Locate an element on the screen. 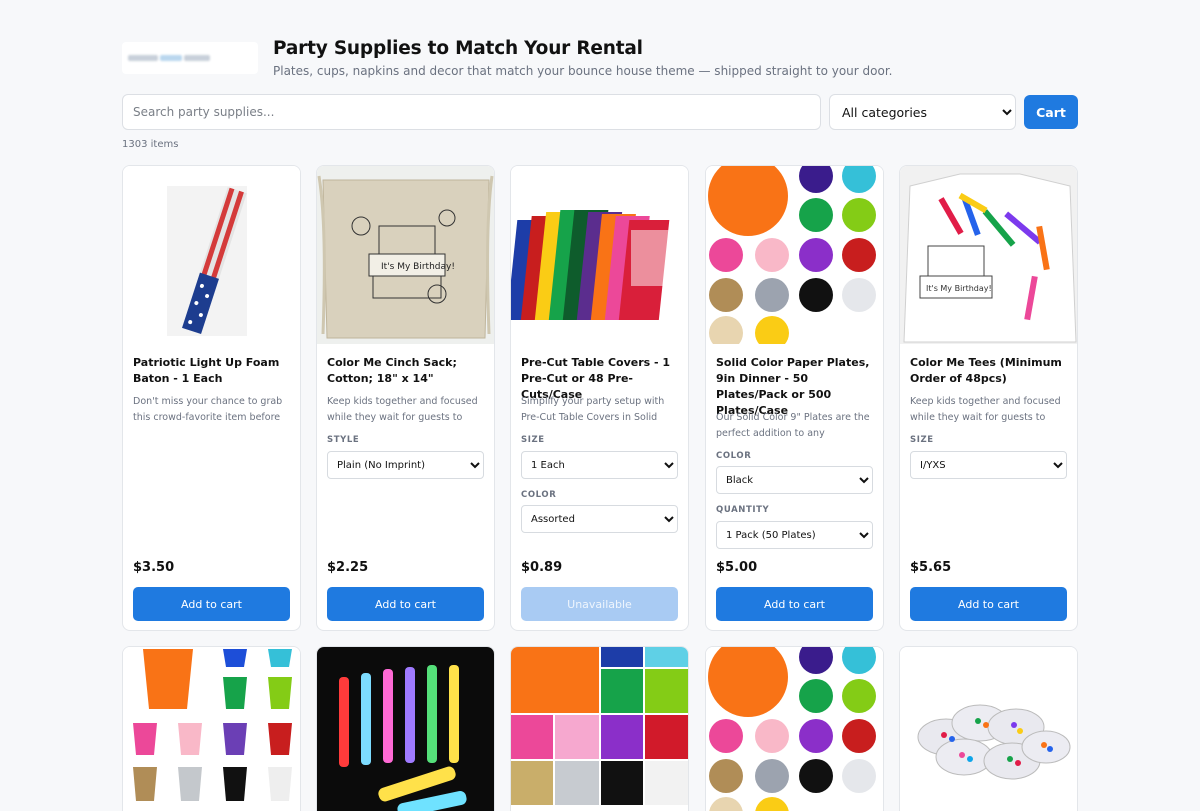 Image resolution: width=1200 pixels, height=811 pixels. quantity-select: 1 Pack (50 Plates) is located at coordinates (794, 535).